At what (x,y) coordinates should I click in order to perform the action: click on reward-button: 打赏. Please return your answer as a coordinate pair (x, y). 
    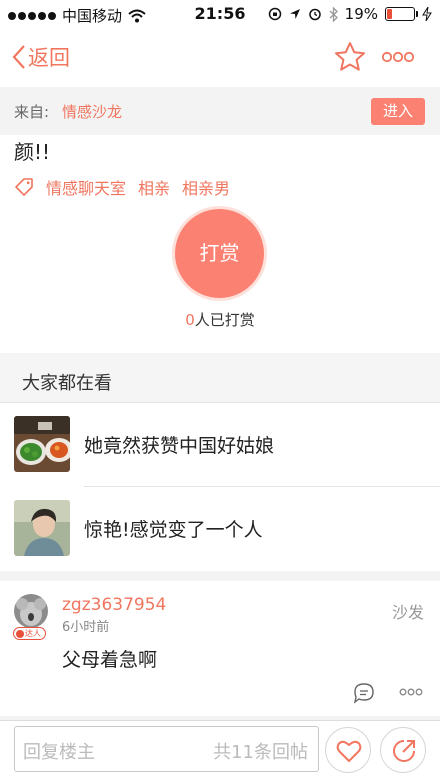
    Looking at the image, I should click on (219, 253).